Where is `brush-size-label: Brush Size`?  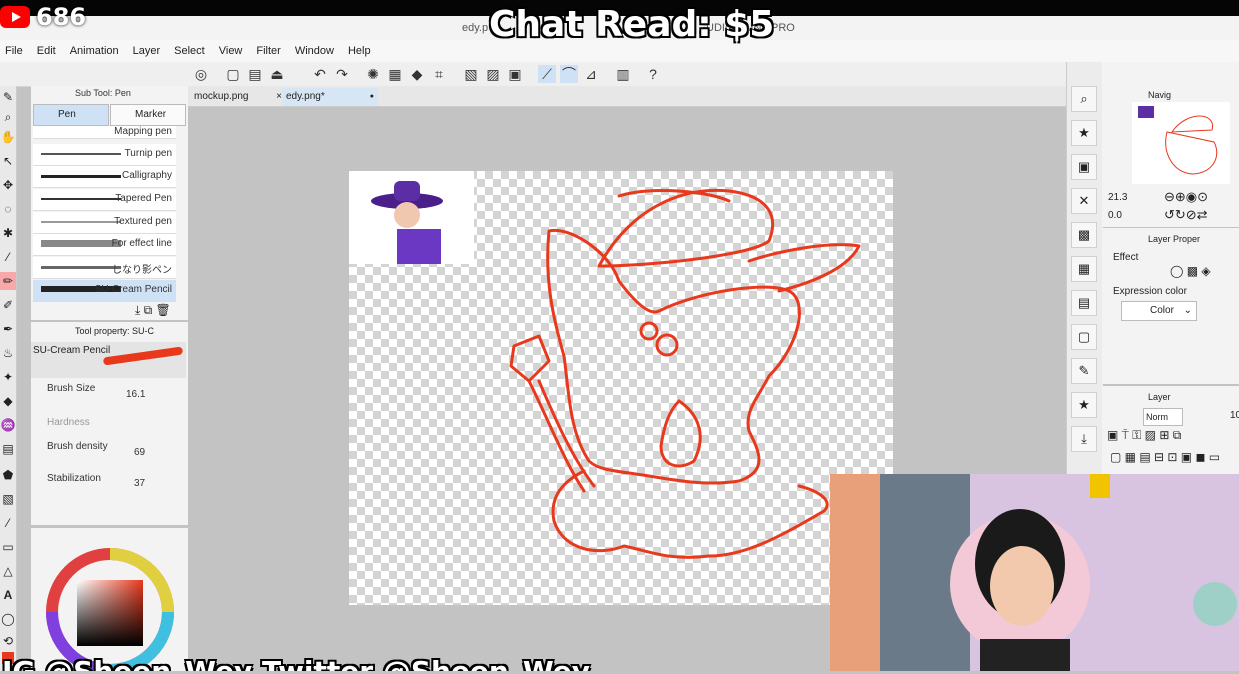
brush-size-label: Brush Size is located at coordinates (71, 388).